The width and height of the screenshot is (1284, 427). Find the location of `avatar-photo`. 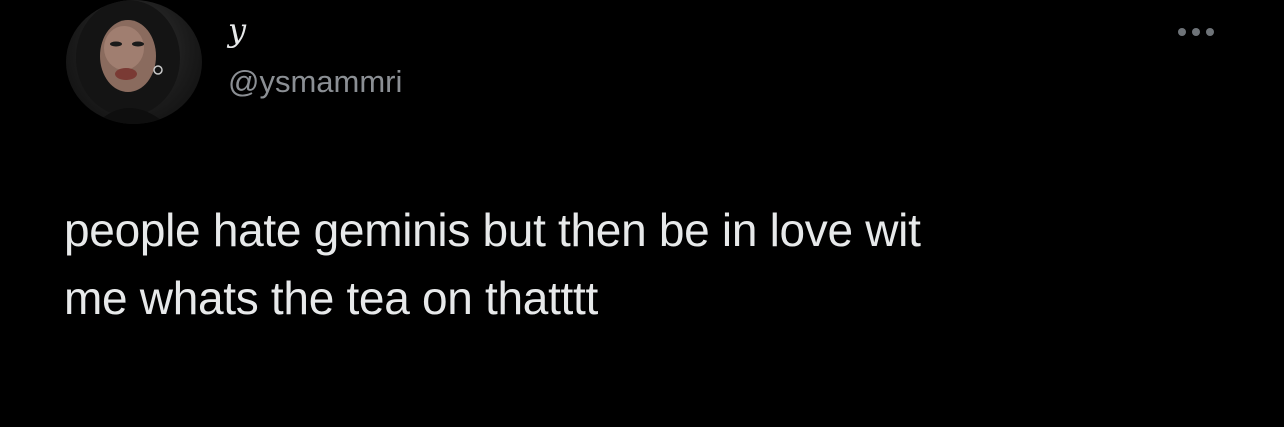

avatar-photo is located at coordinates (128, 62).